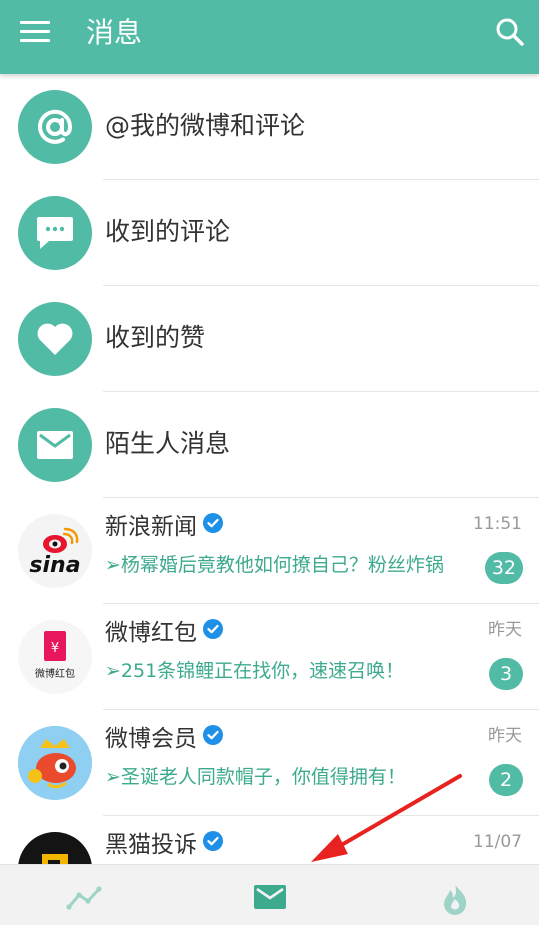 The width and height of the screenshot is (539, 925). I want to click on unread-count-badge: 32, so click(503, 568).